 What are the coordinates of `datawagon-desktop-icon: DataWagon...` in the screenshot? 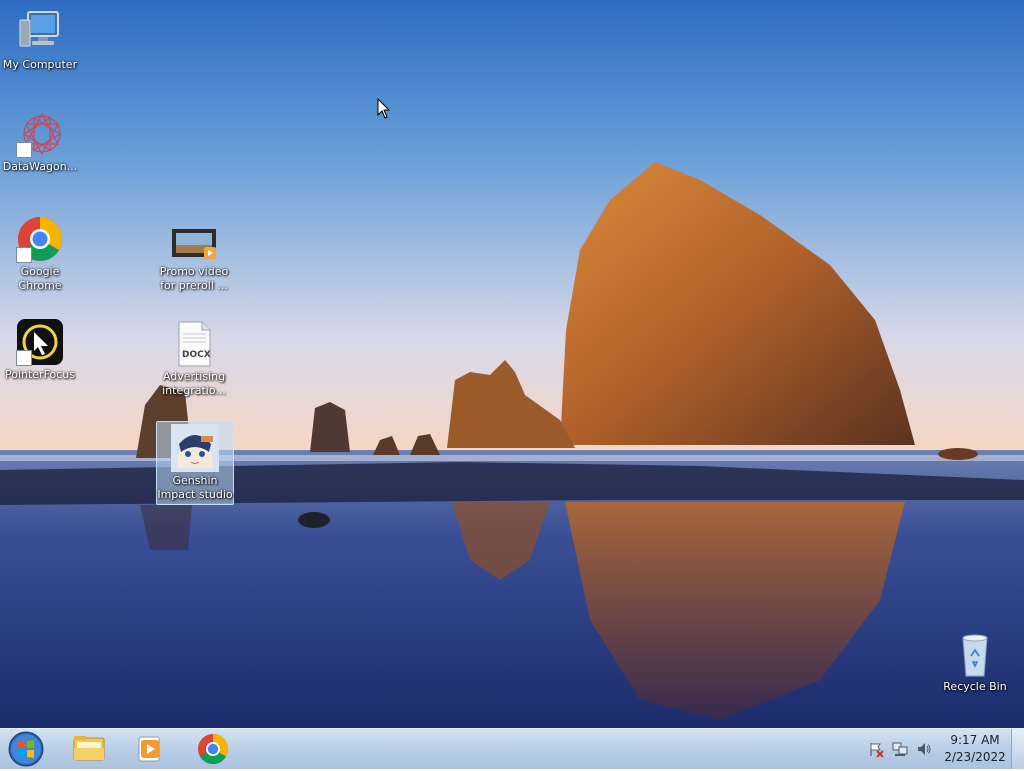 It's located at (40, 142).